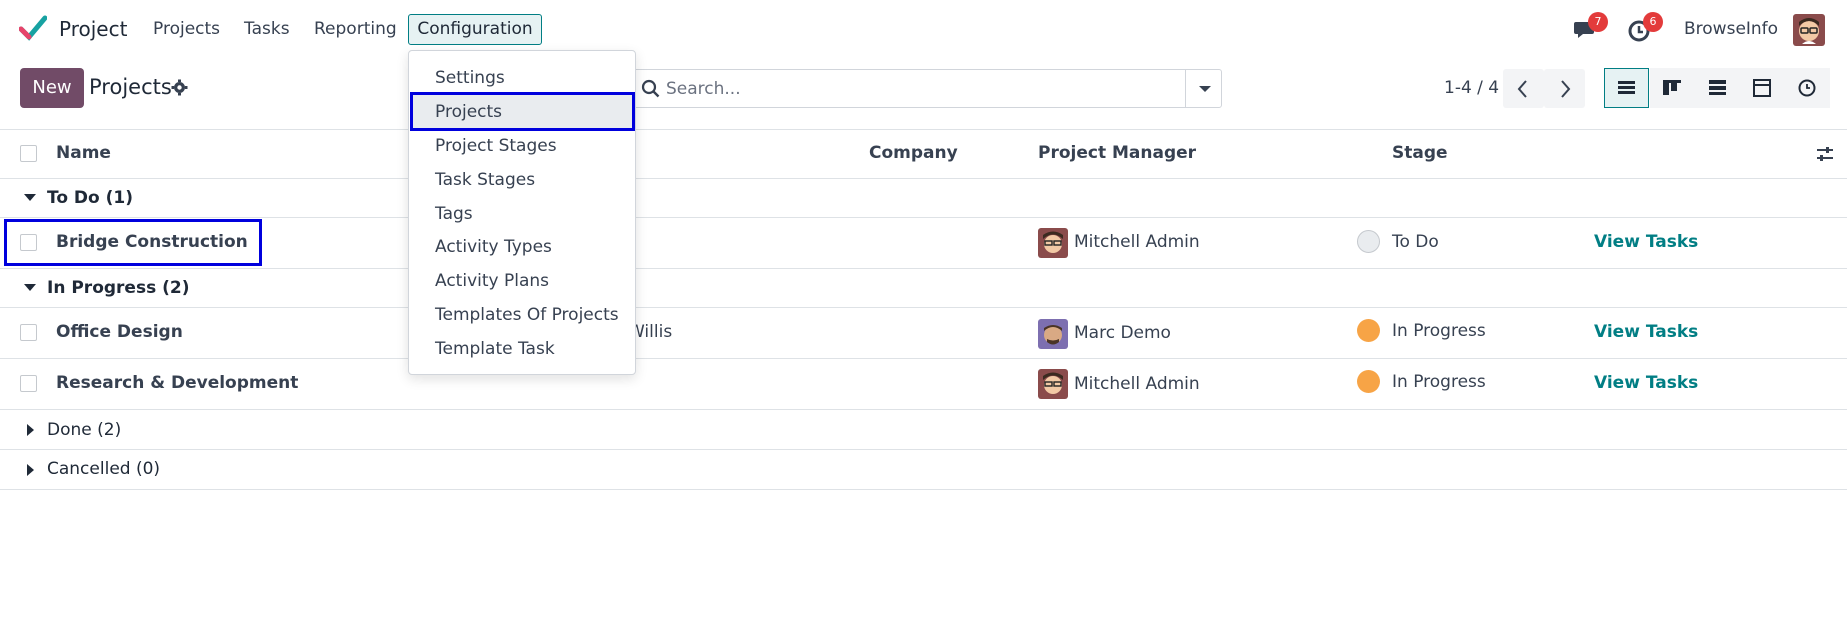  I want to click on stage-label: To Do, so click(1415, 242).